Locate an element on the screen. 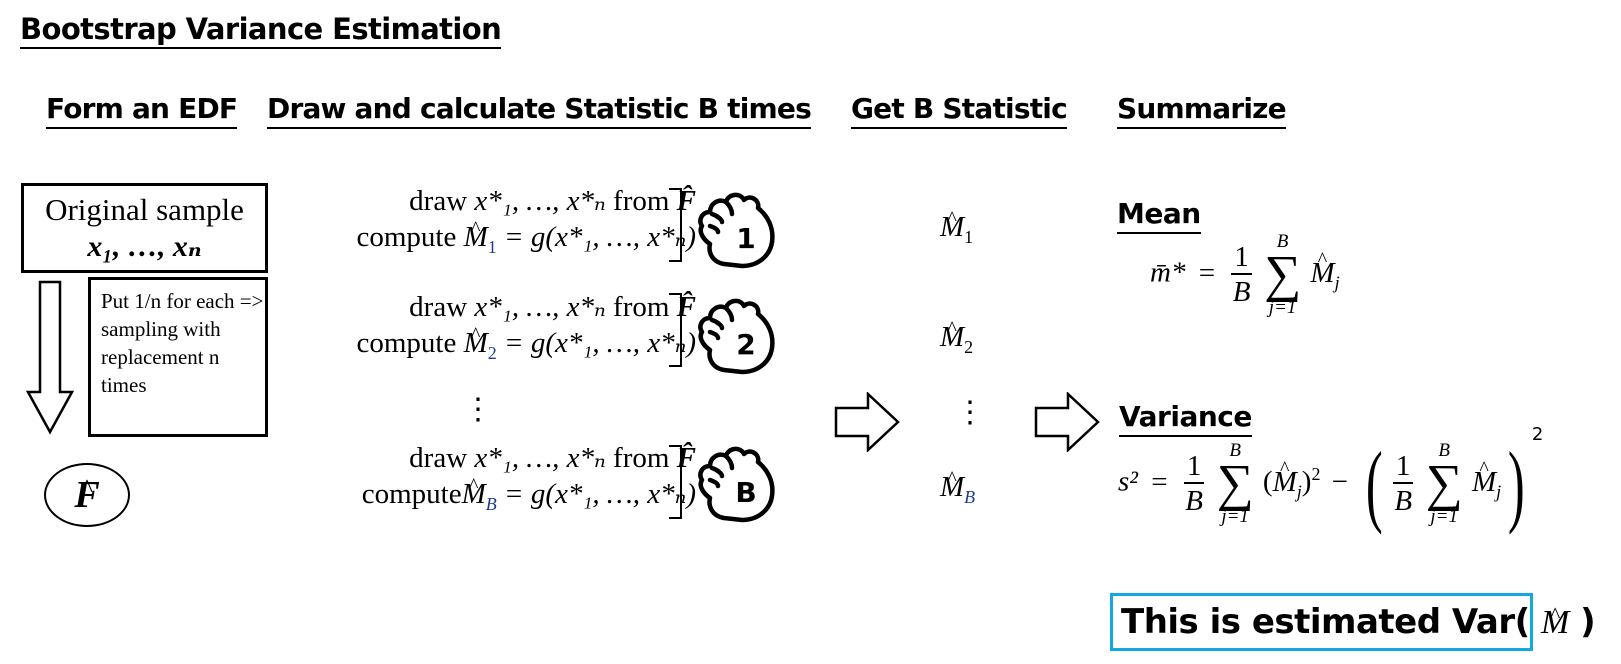  edf-symbol: ^ F is located at coordinates (86, 495).